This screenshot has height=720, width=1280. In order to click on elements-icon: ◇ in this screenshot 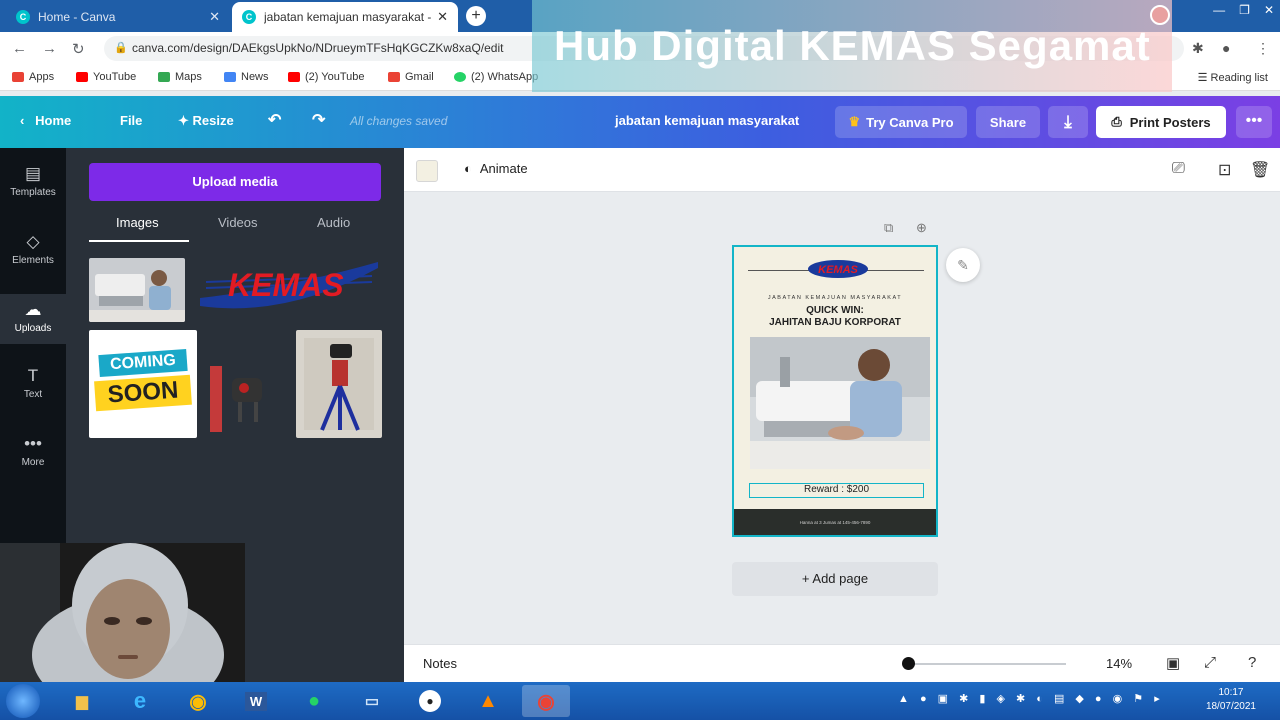, I will do `click(33, 241)`.